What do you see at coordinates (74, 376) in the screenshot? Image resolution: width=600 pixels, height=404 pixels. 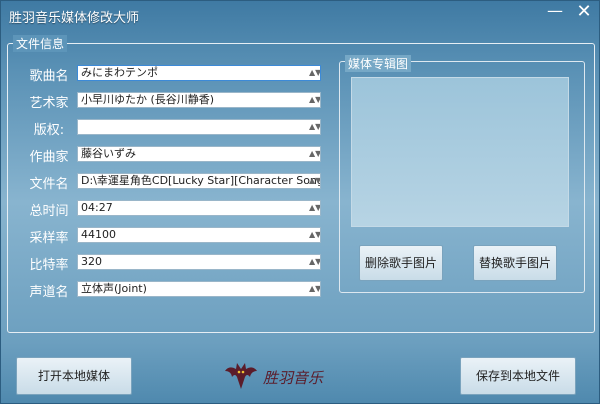 I see `open-local-media-button: 打开本地媒体` at bounding box center [74, 376].